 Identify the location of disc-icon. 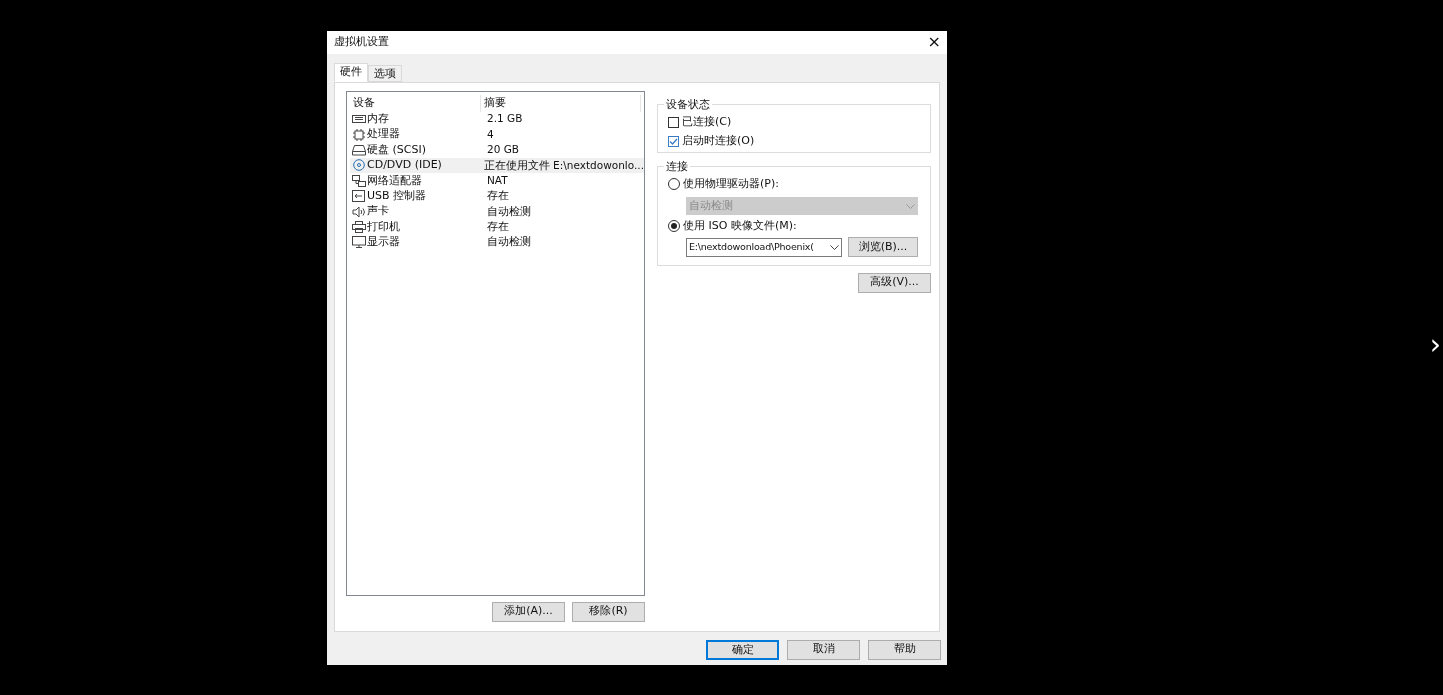
(359, 165).